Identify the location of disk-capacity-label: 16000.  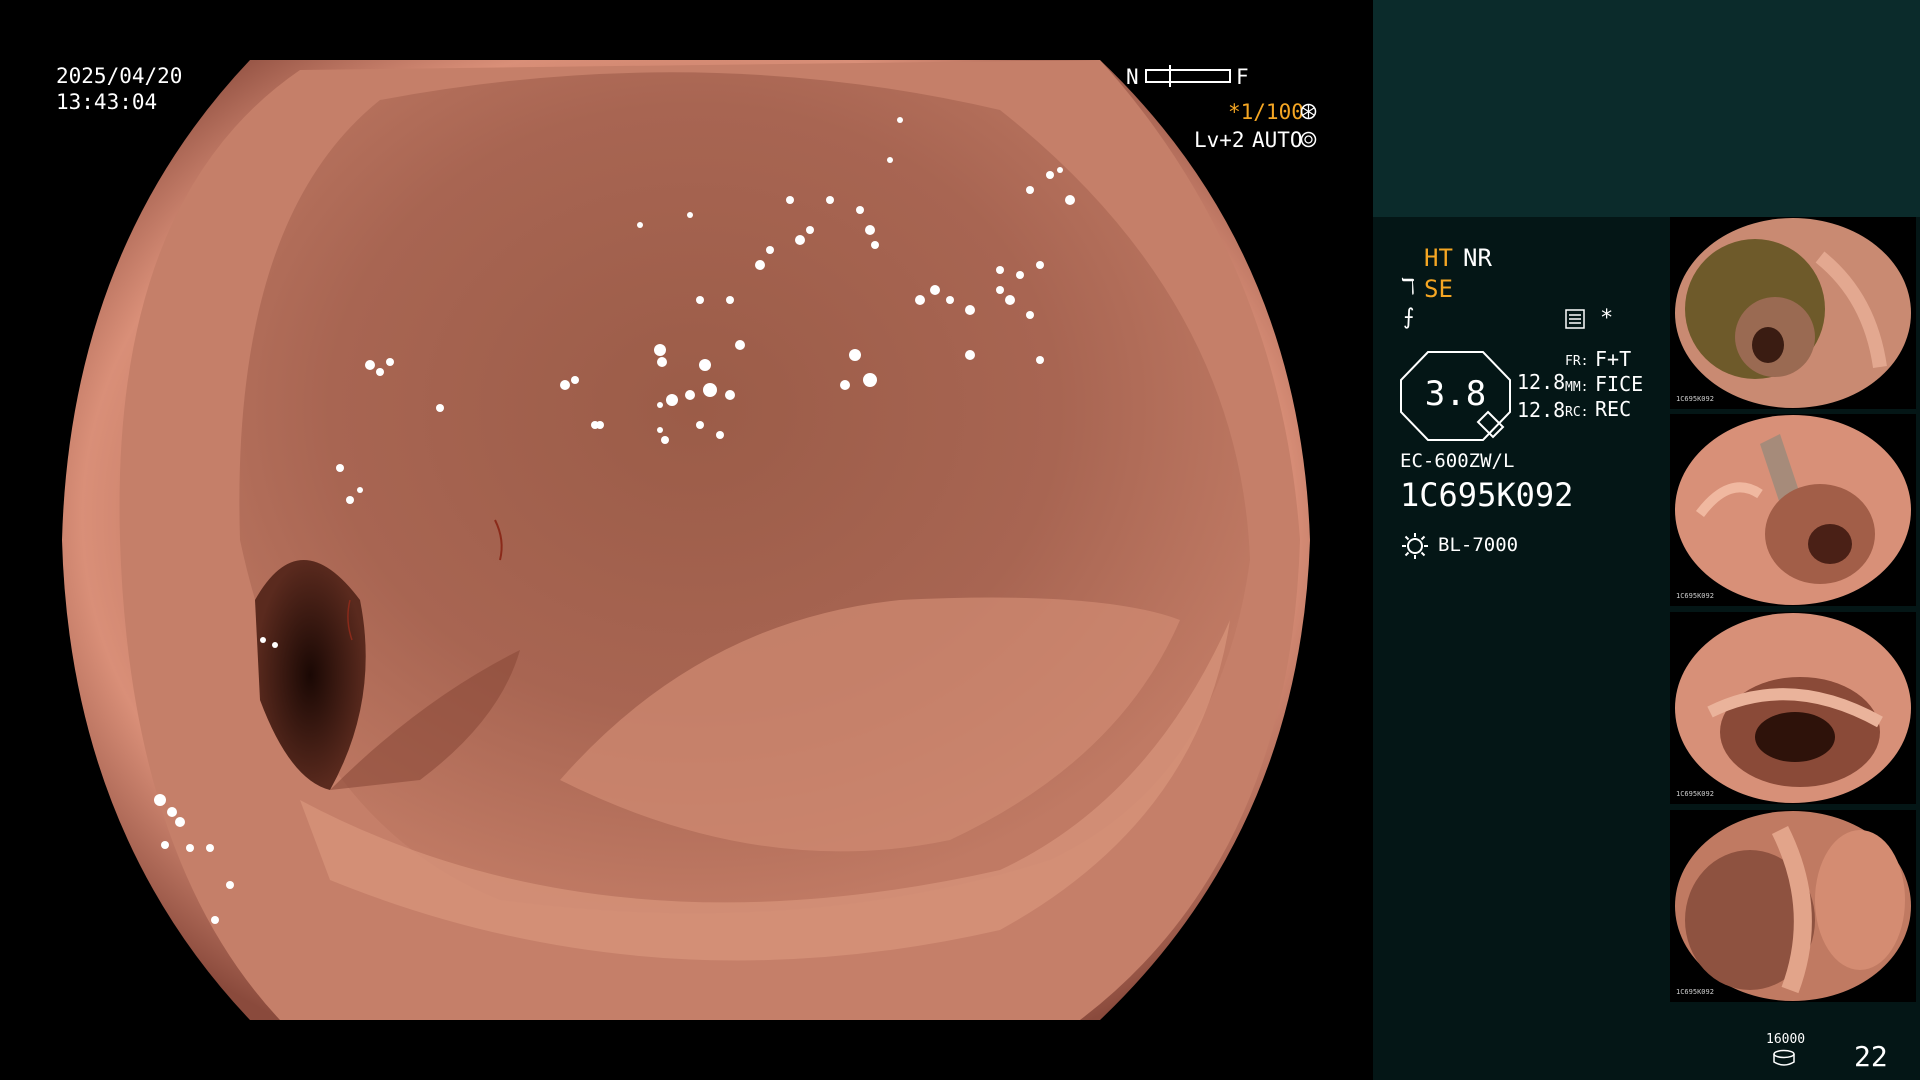
(1786, 1039).